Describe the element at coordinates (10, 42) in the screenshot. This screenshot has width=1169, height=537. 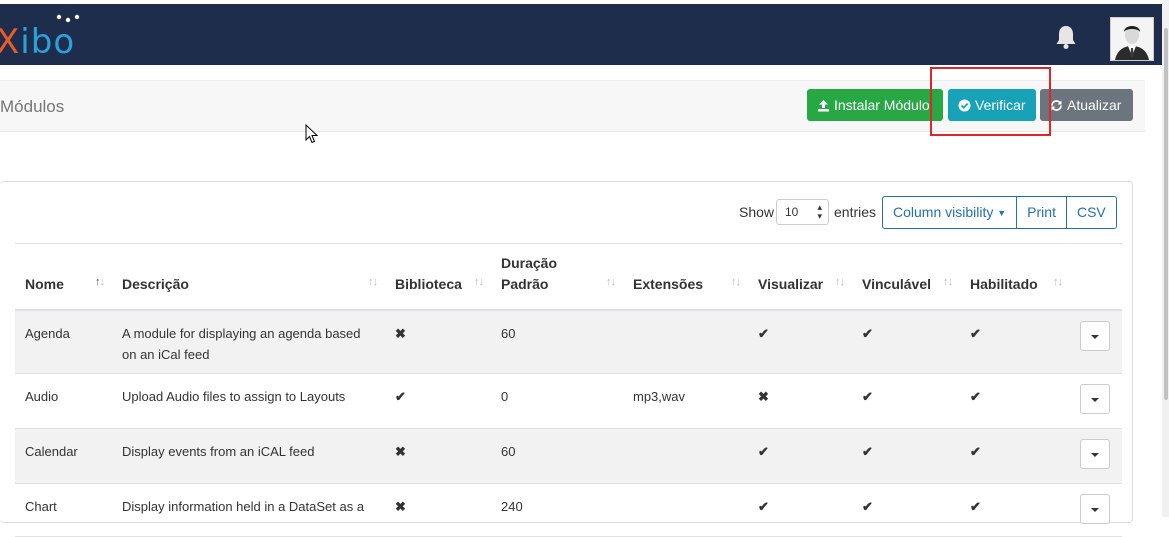
I see `logo-x-letter: X` at that location.